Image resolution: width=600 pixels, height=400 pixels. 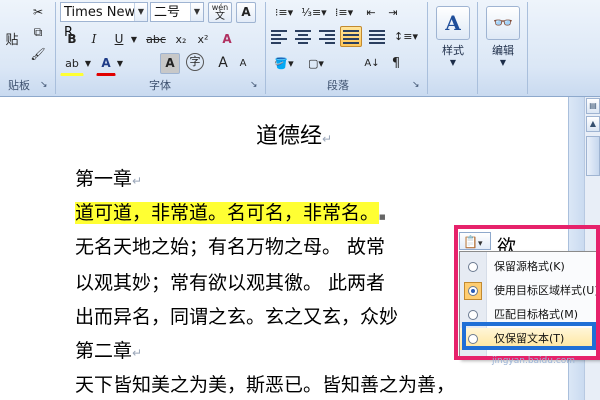 I want to click on highlighted-line-text: 道可道，非常道。名可名，非常名。, so click(x=227, y=213).